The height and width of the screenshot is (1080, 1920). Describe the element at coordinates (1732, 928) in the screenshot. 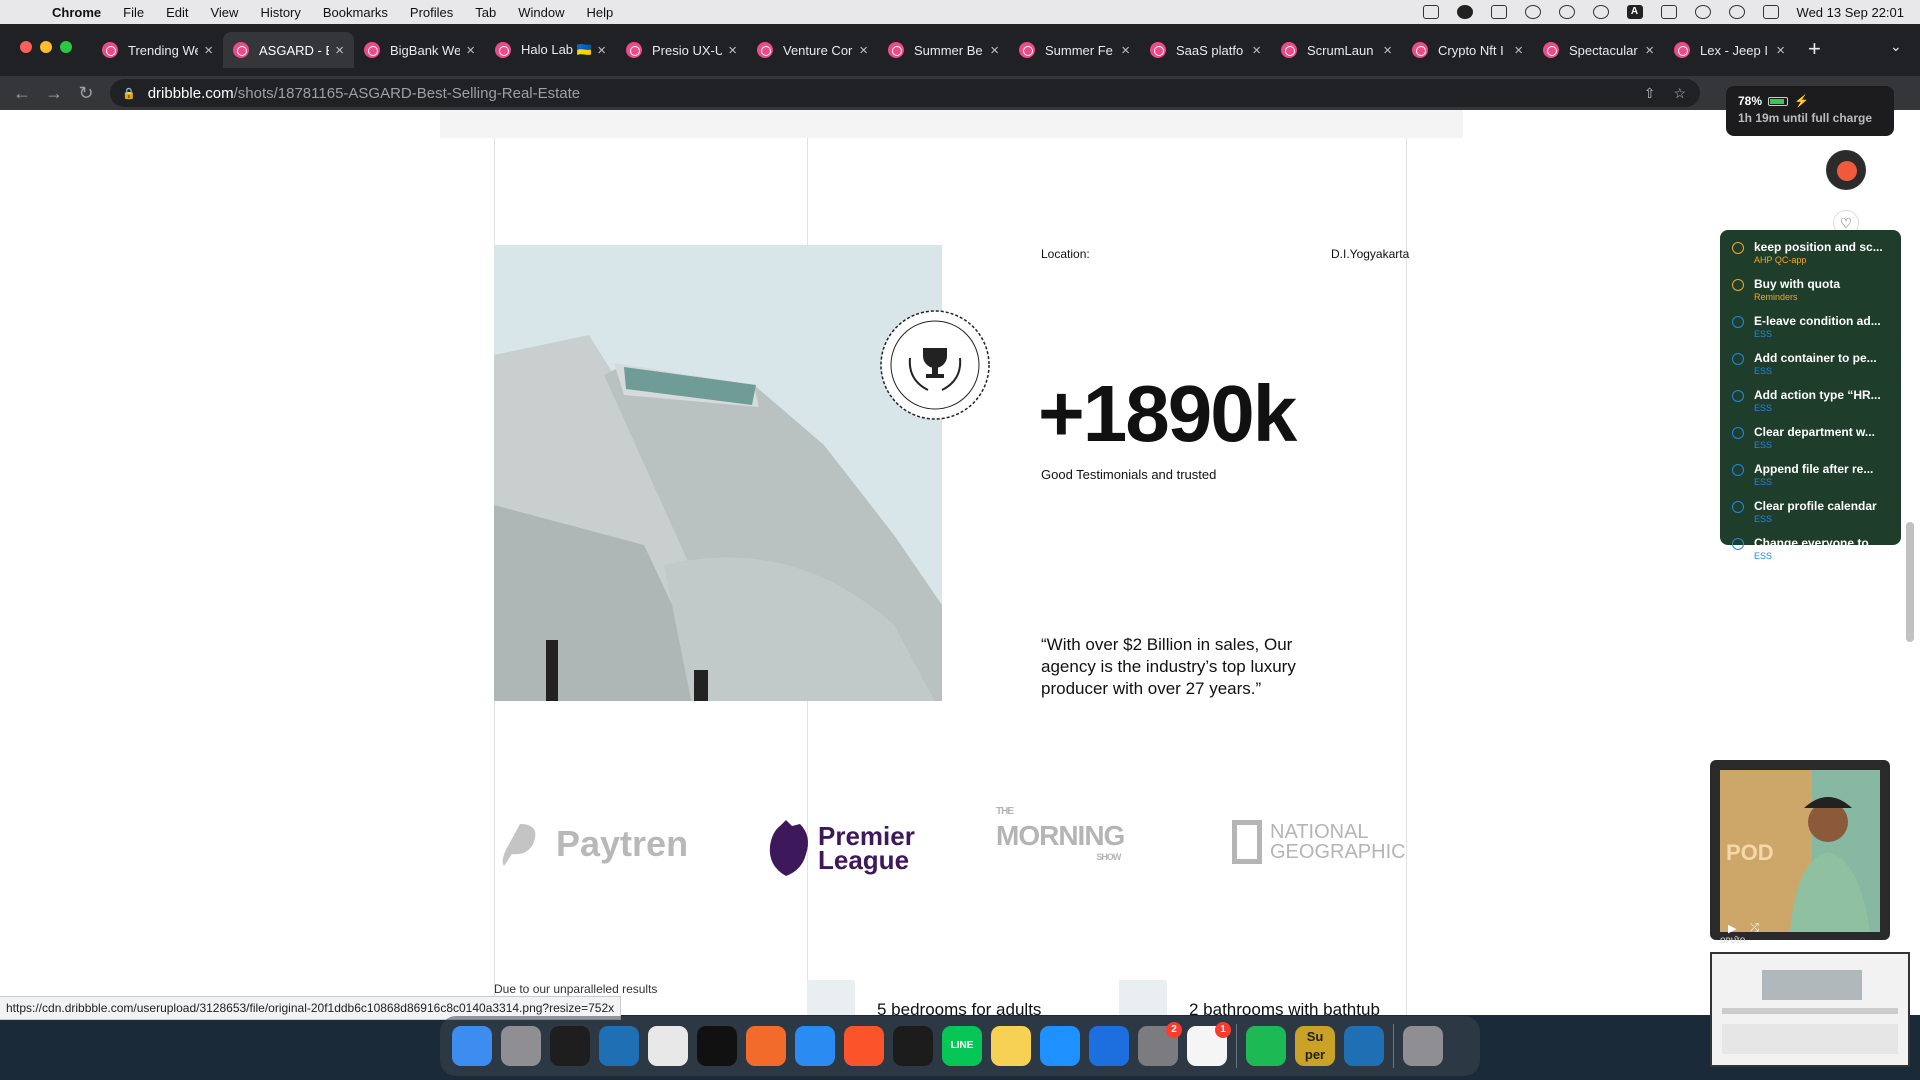

I see `video-play-icon: ▶` at that location.